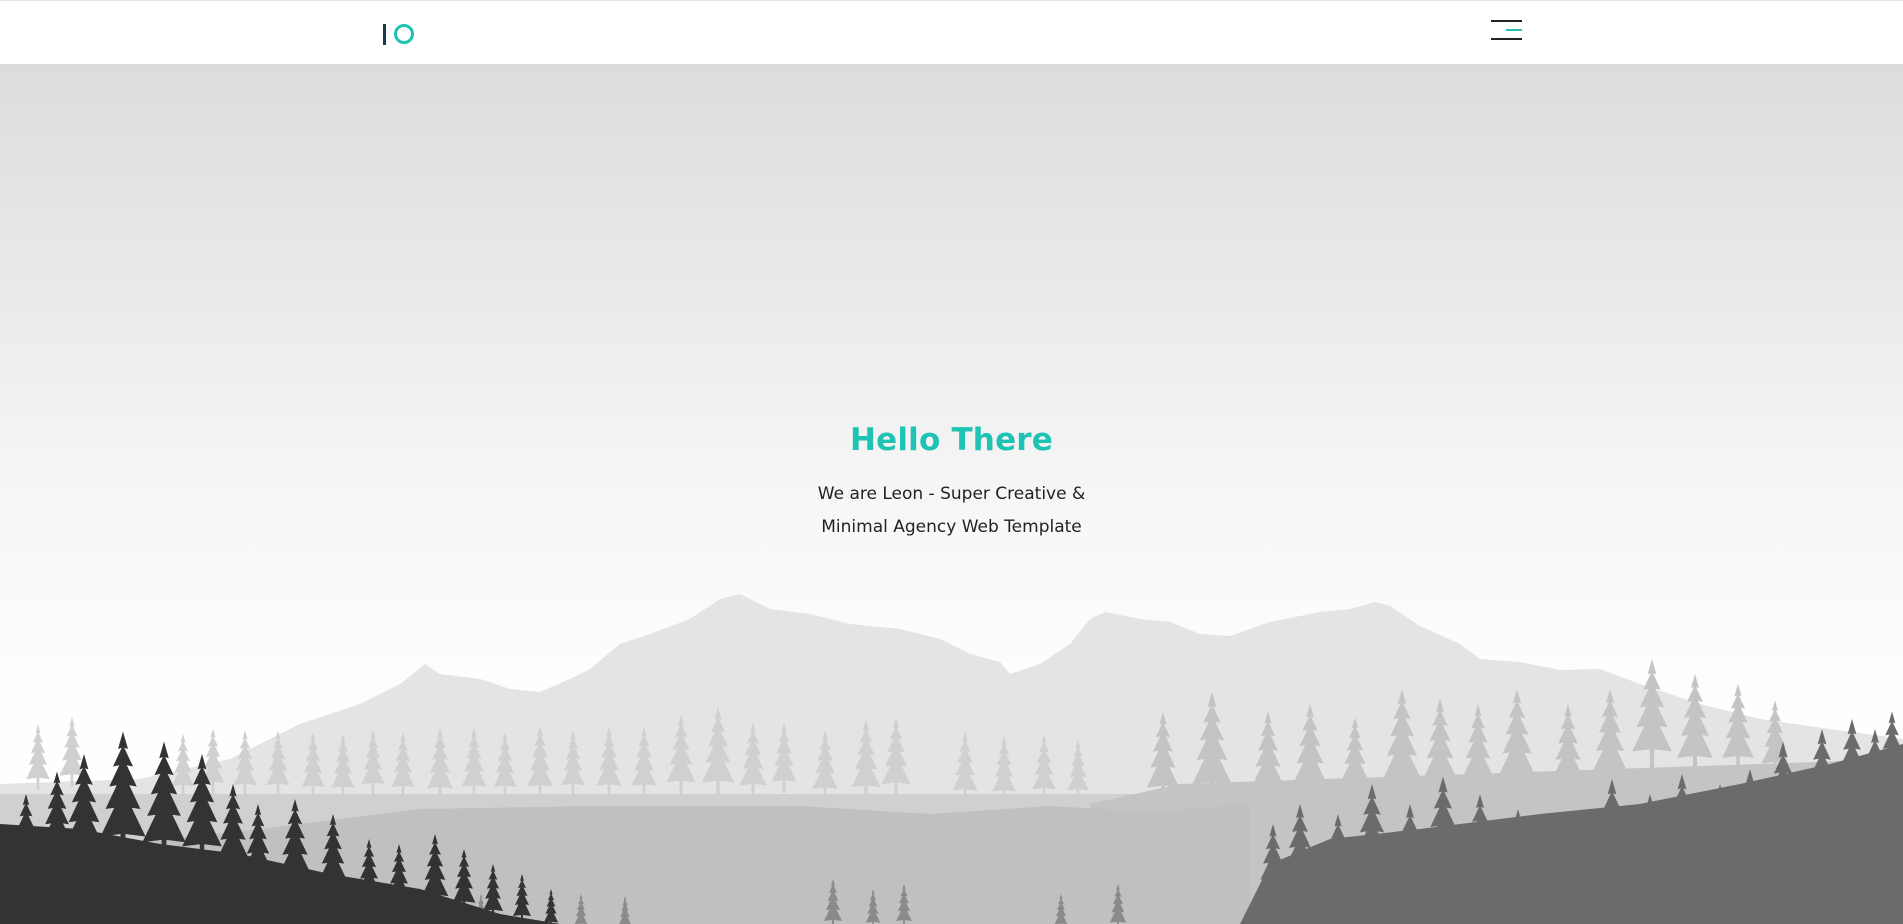 The image size is (1903, 924). What do you see at coordinates (1506, 39) in the screenshot?
I see `menu-line-bottom` at bounding box center [1506, 39].